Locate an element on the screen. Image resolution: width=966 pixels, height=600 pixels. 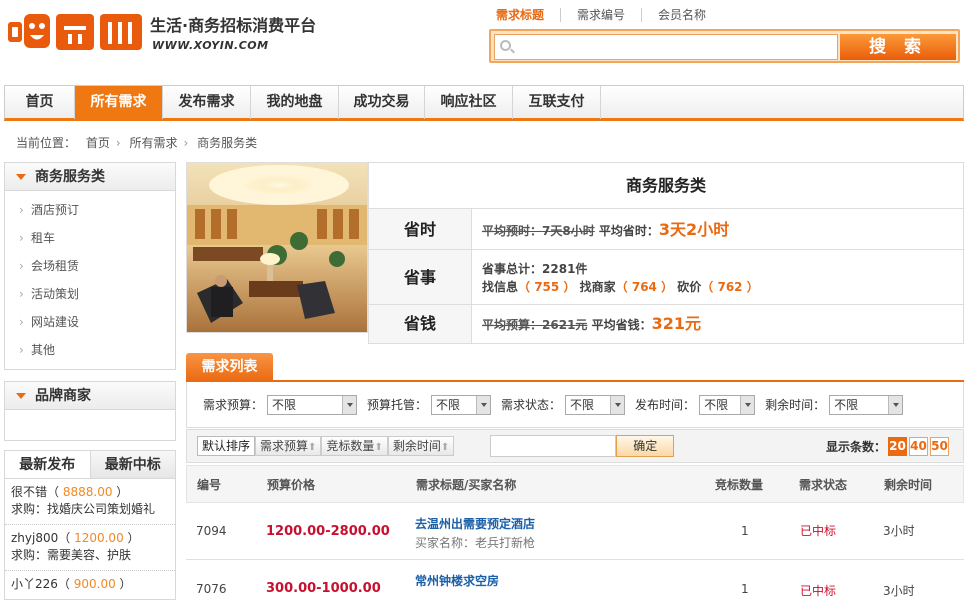
status-select: 不限 is located at coordinates (595, 404).